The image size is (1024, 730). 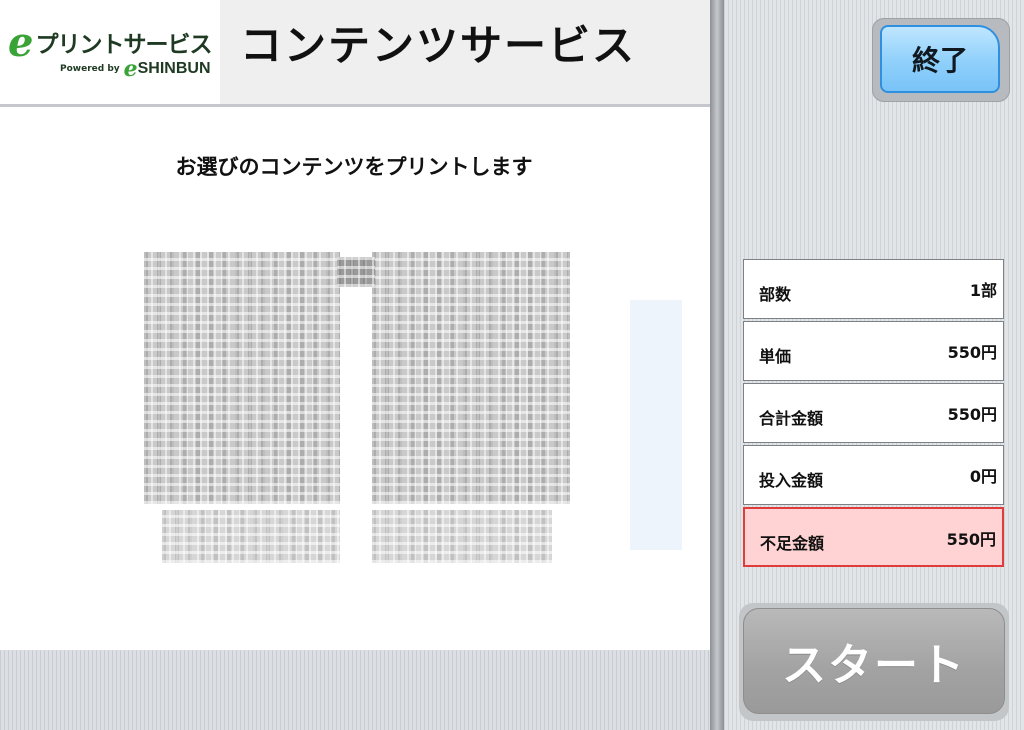 I want to click on price-label: 不足金額, so click(x=792, y=543).